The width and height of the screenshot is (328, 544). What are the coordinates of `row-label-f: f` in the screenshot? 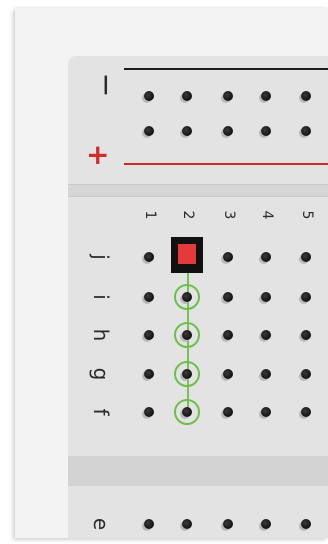 It's located at (101, 412).